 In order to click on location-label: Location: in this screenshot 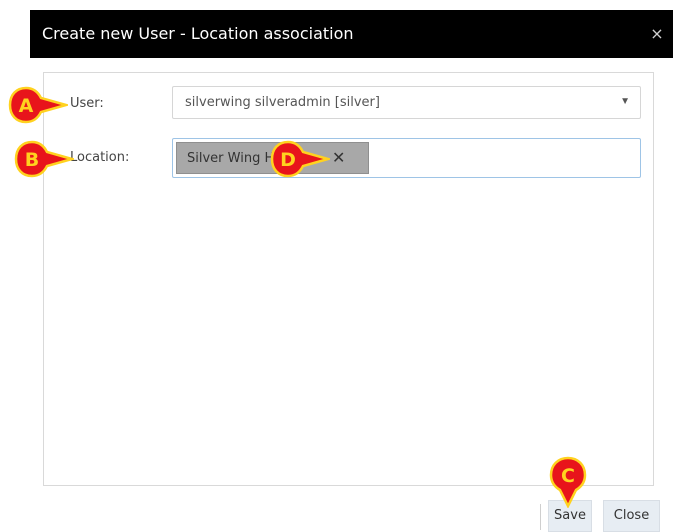, I will do `click(100, 157)`.